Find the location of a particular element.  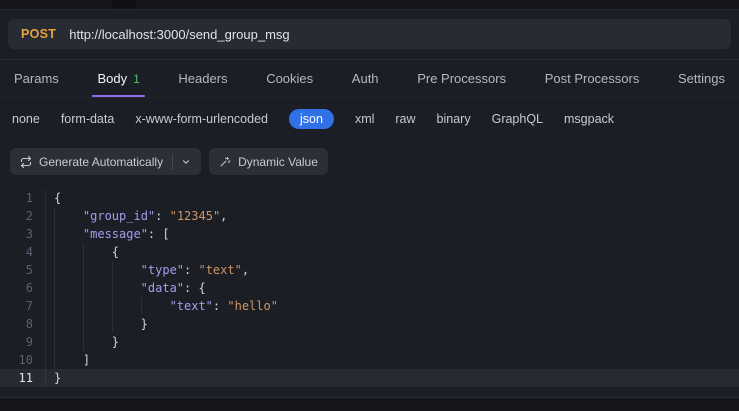

dynamic-value-label: Dynamic Value is located at coordinates (278, 161).